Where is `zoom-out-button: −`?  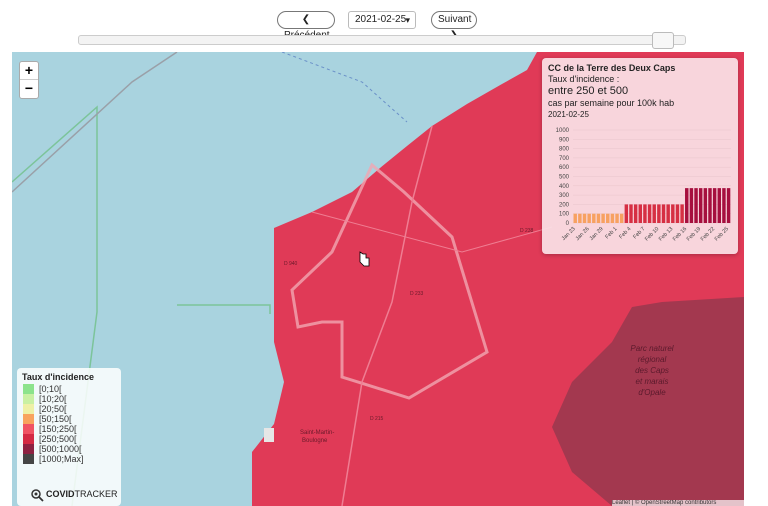
zoom-out-button: − is located at coordinates (29, 89).